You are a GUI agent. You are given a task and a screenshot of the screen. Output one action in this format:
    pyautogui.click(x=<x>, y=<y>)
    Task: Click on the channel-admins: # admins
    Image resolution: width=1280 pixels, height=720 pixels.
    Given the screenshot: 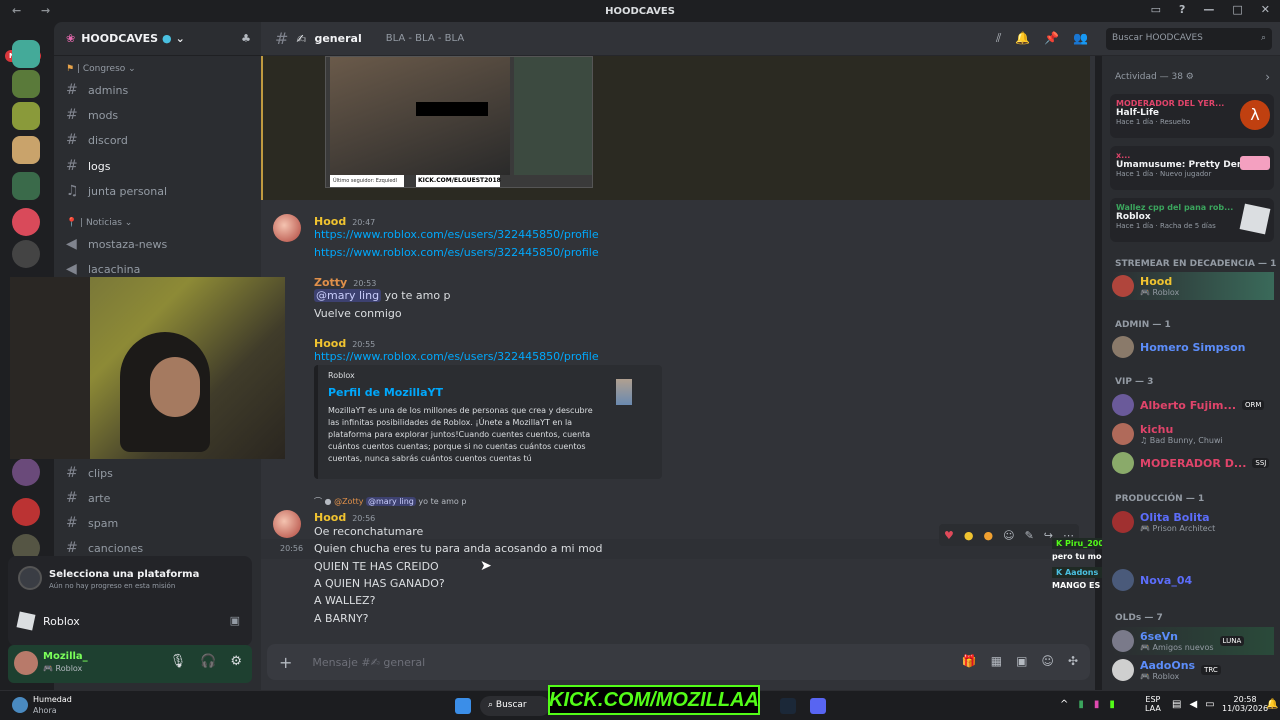 What is the action you would take?
    pyautogui.click(x=97, y=90)
    